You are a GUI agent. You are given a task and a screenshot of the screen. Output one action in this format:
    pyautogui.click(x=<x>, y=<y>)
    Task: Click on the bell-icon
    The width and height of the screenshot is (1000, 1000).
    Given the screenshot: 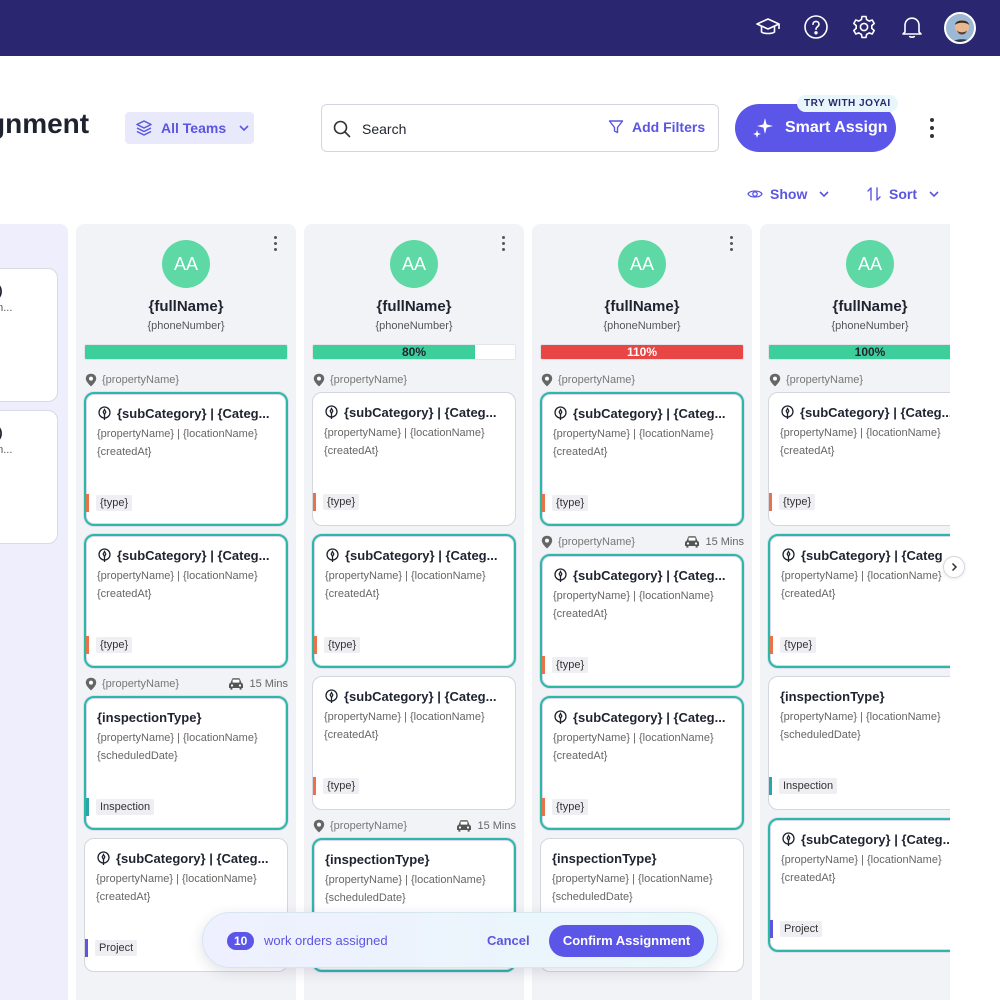 What is the action you would take?
    pyautogui.click(x=912, y=27)
    